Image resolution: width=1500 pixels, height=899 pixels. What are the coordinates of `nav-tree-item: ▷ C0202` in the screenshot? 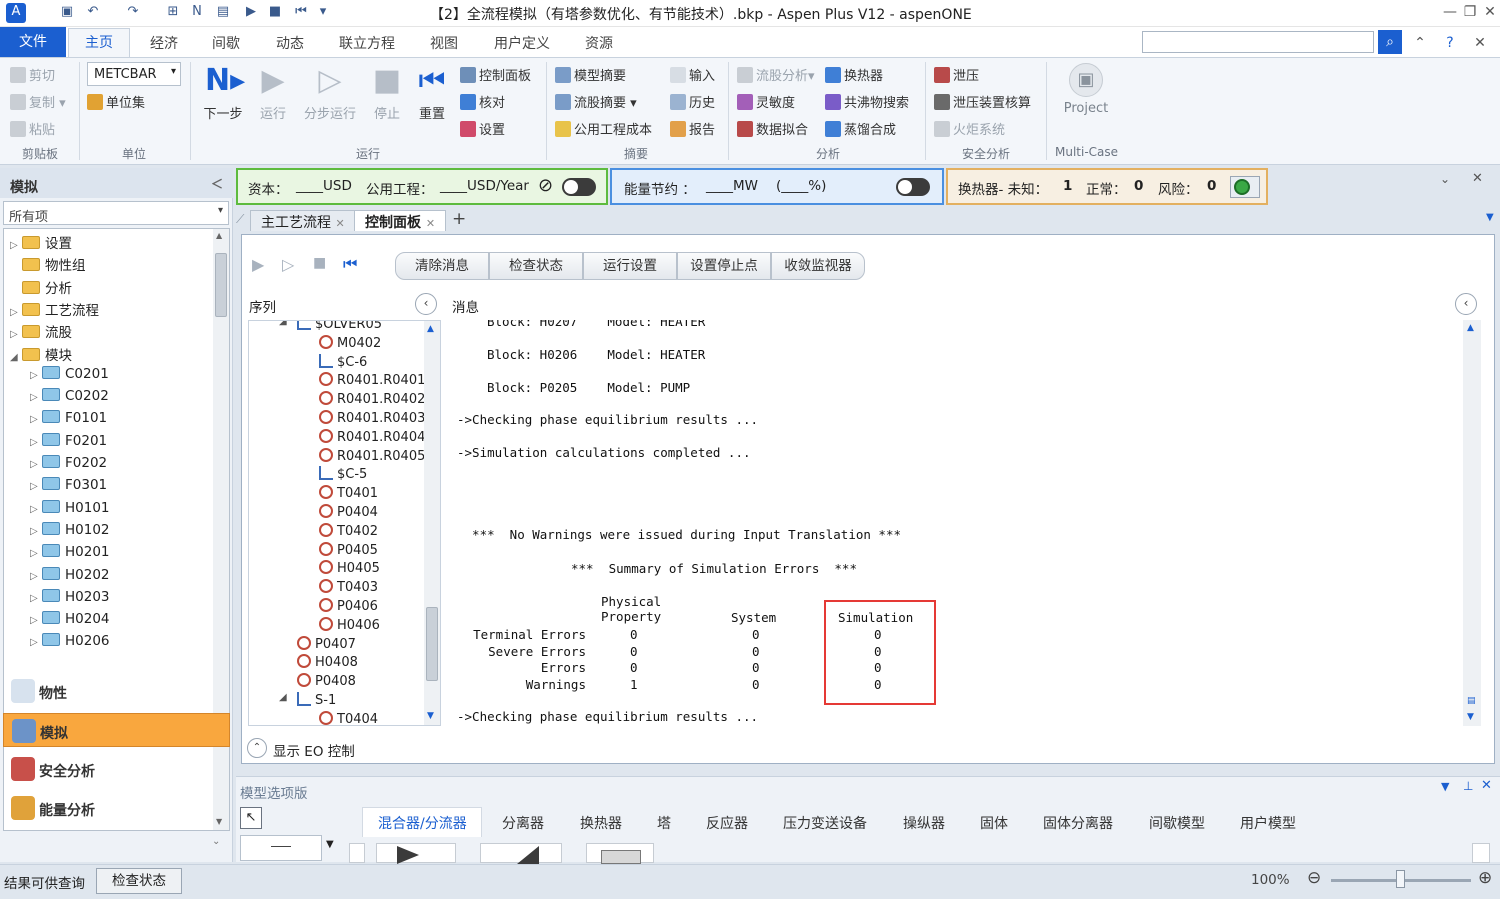 It's located at (69, 396).